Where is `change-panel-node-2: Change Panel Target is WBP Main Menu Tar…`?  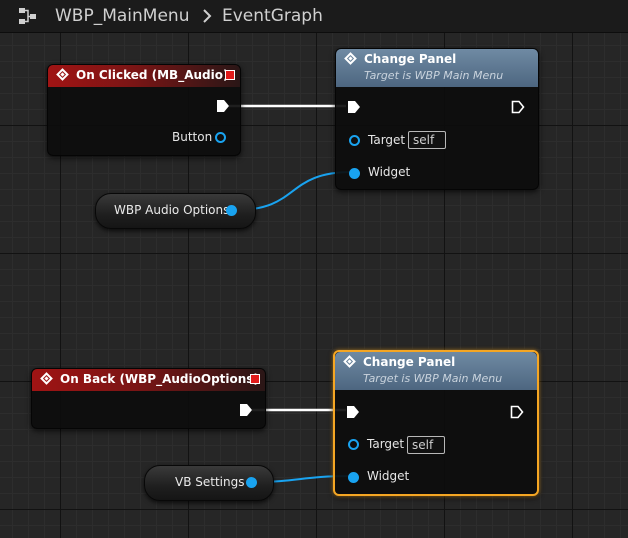
change-panel-node-2: Change Panel Target is WBP Main Menu Tar… is located at coordinates (436, 423).